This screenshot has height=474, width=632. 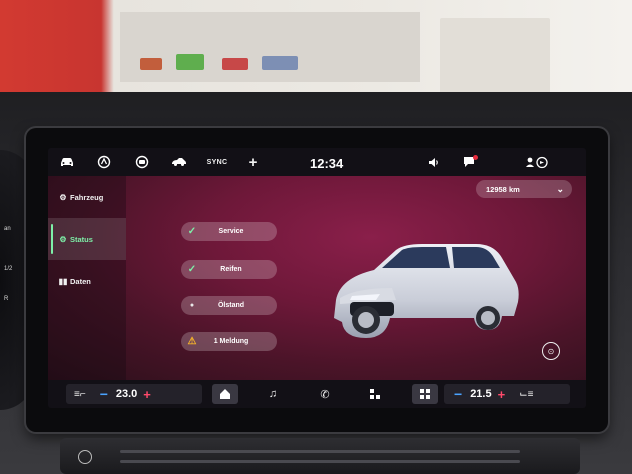 I want to click on apps-icon, so click(x=375, y=394).